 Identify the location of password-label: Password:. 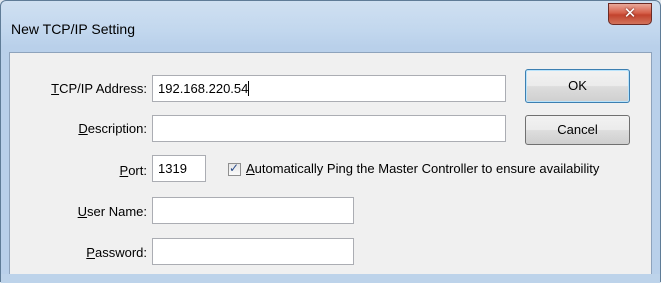
(116, 252).